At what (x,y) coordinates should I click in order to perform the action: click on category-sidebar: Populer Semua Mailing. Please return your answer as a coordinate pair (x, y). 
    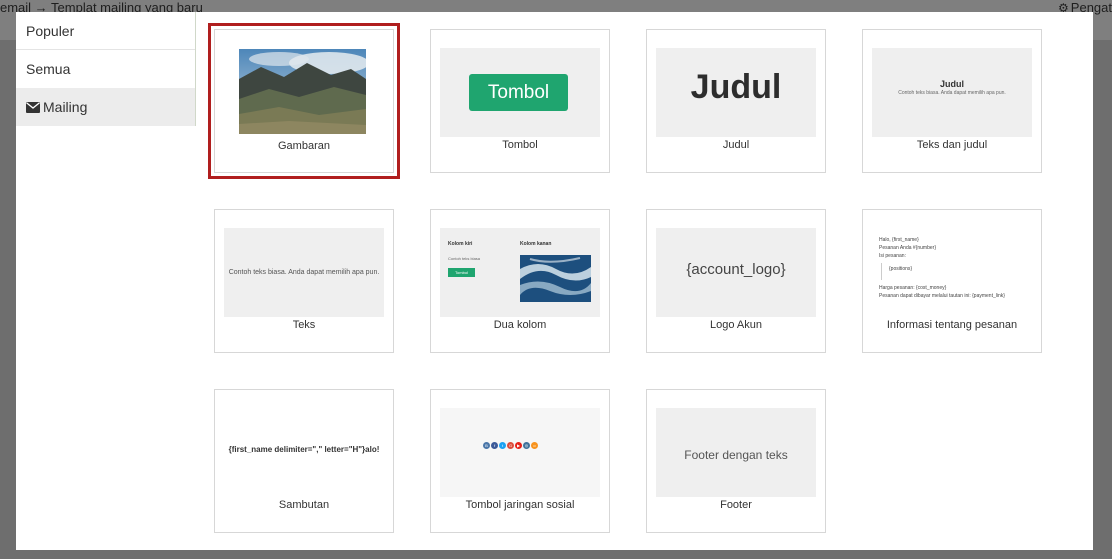
    Looking at the image, I should click on (106, 69).